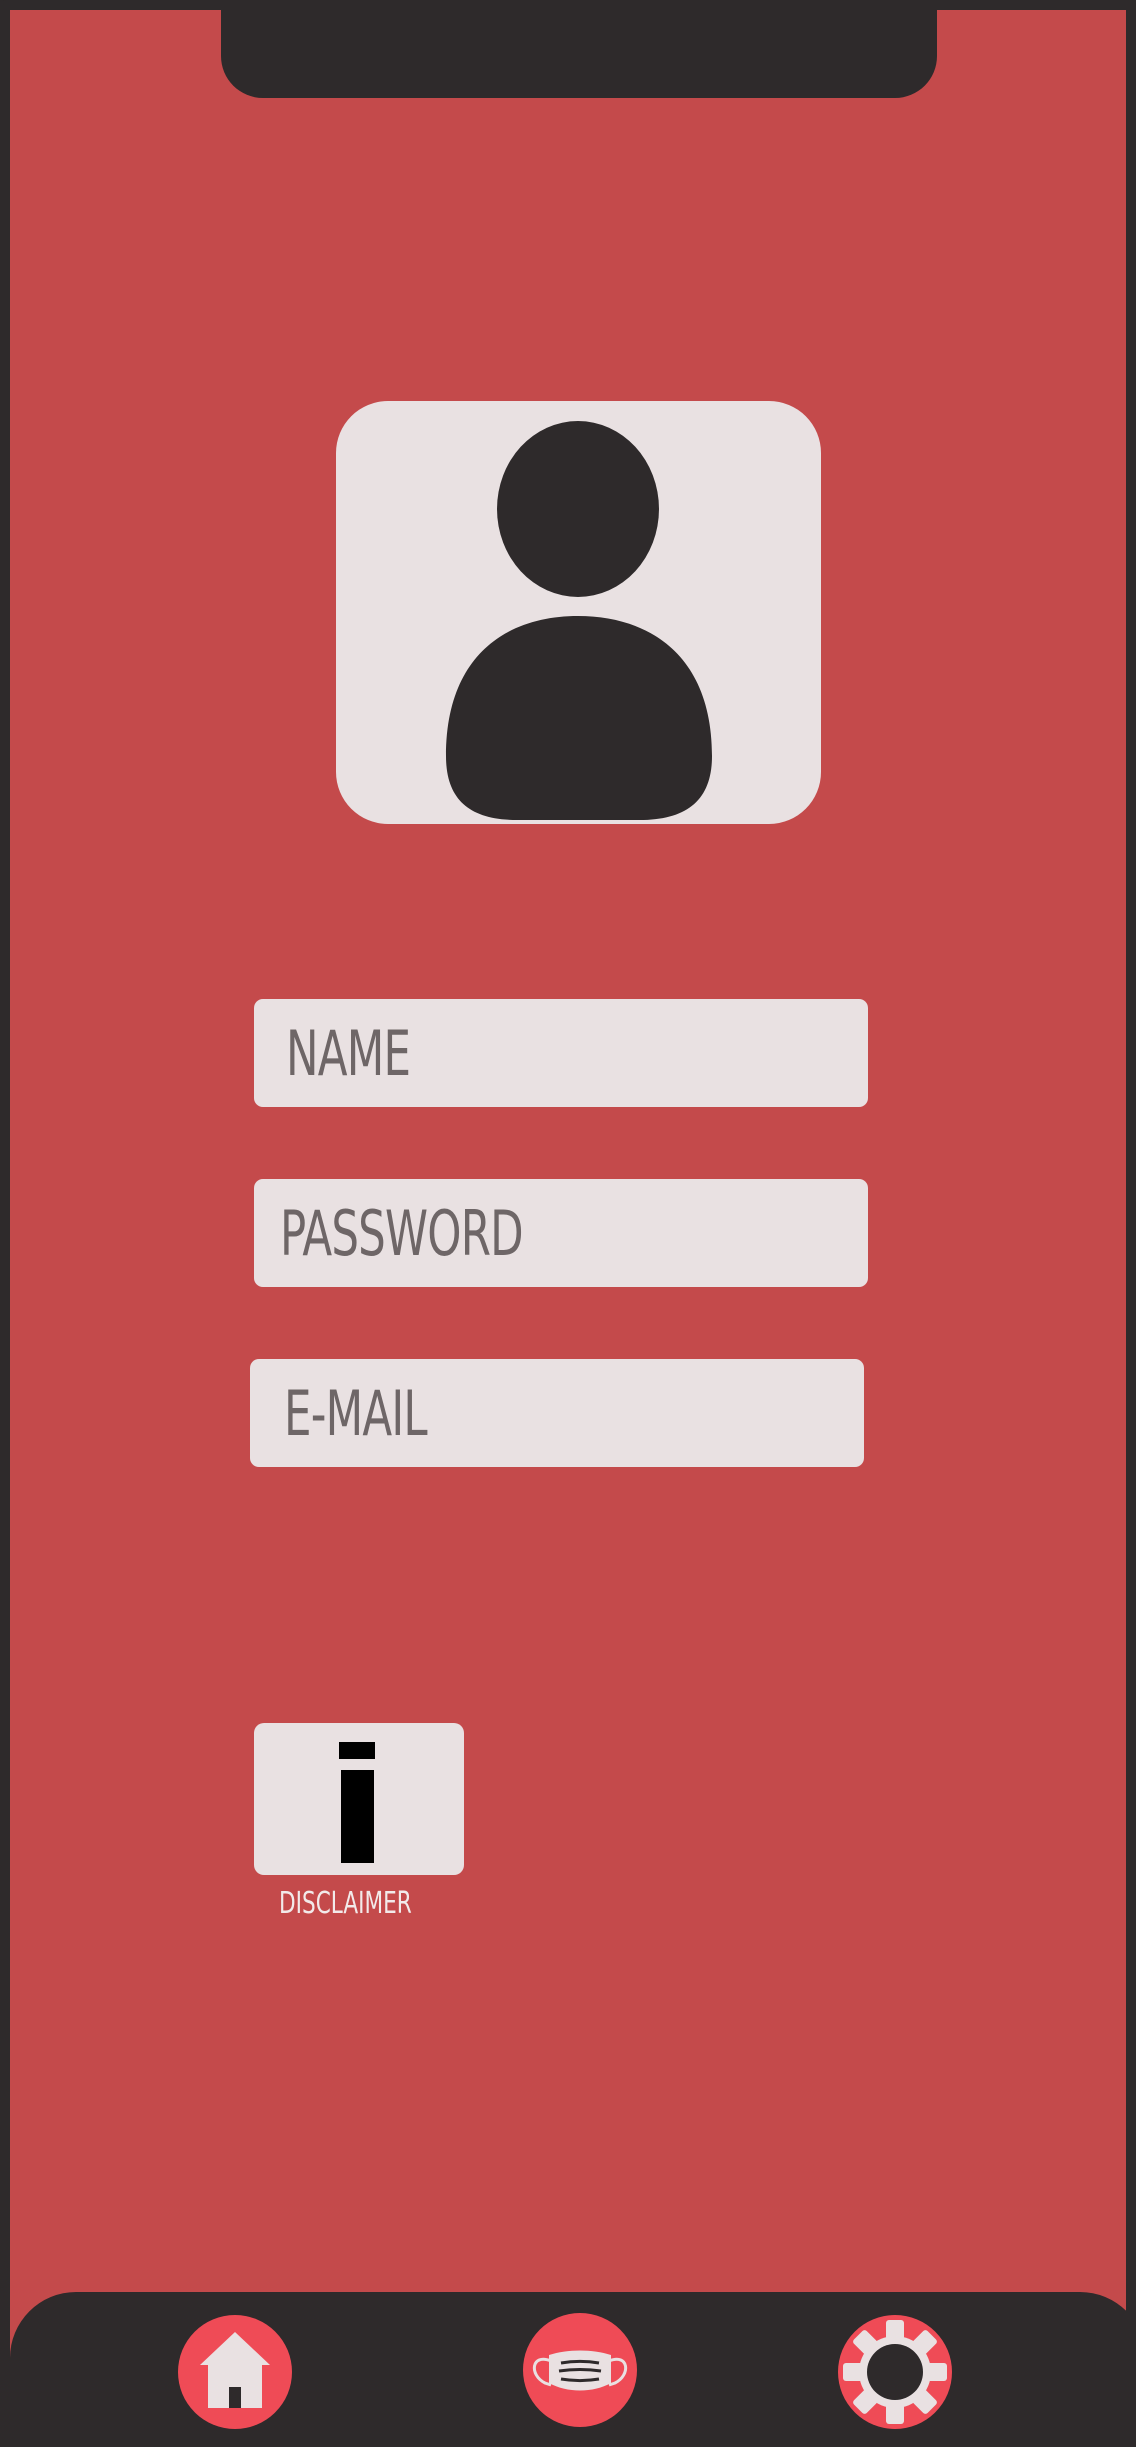 The width and height of the screenshot is (1136, 2447). Describe the element at coordinates (561, 1233) in the screenshot. I see `password-field: PASSWORD` at that location.